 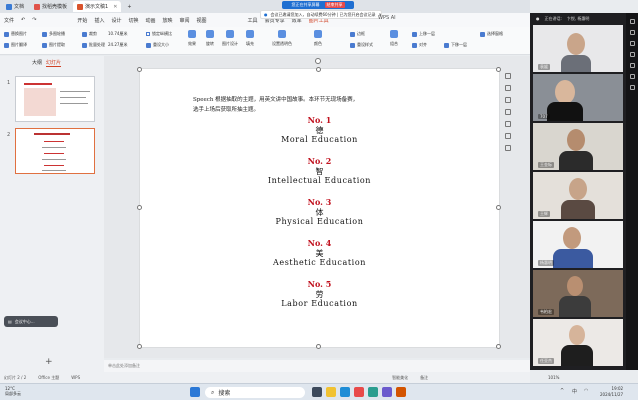 I want to click on menu-view: 视图, so click(x=202, y=20).